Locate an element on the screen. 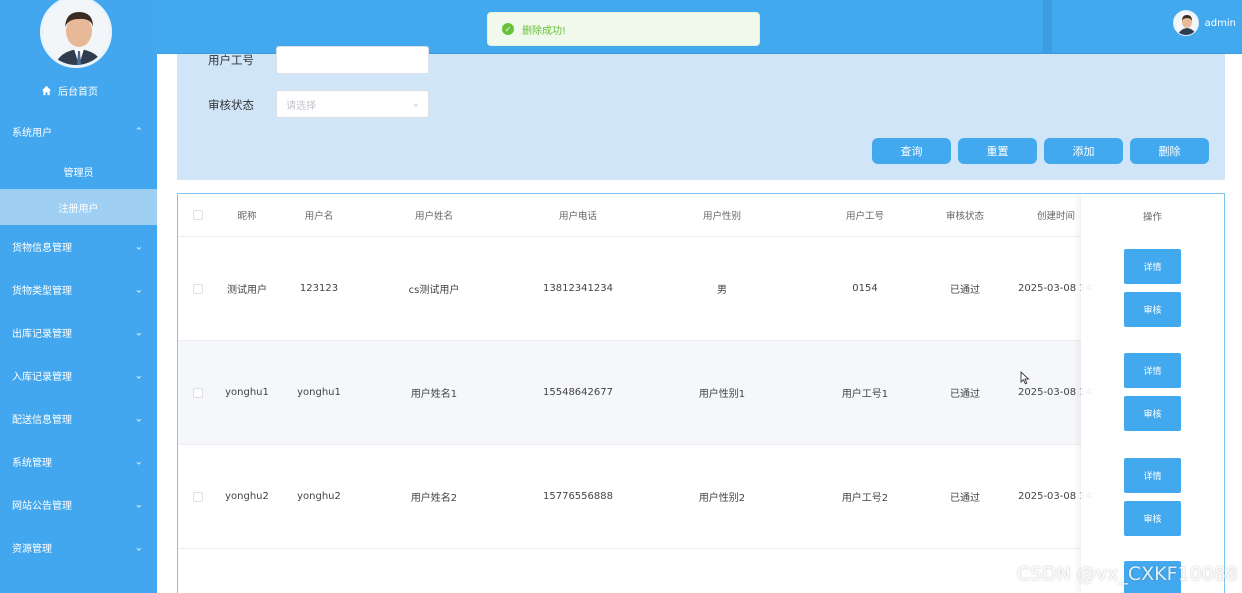  success-toast: ✓ 删除成功! is located at coordinates (623, 29).